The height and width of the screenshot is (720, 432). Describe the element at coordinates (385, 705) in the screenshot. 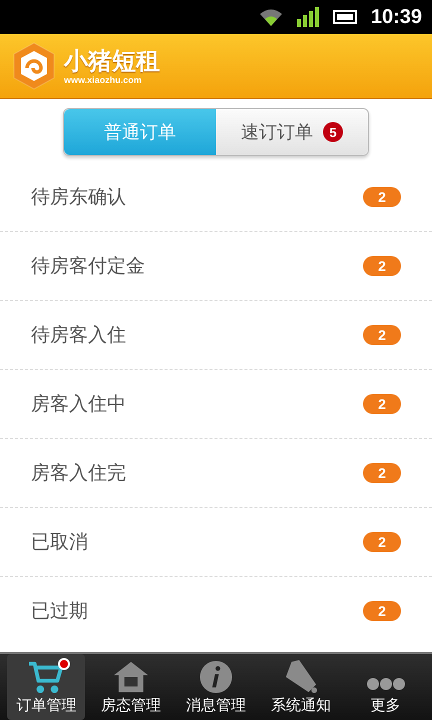

I see `nav-label: 更多` at that location.